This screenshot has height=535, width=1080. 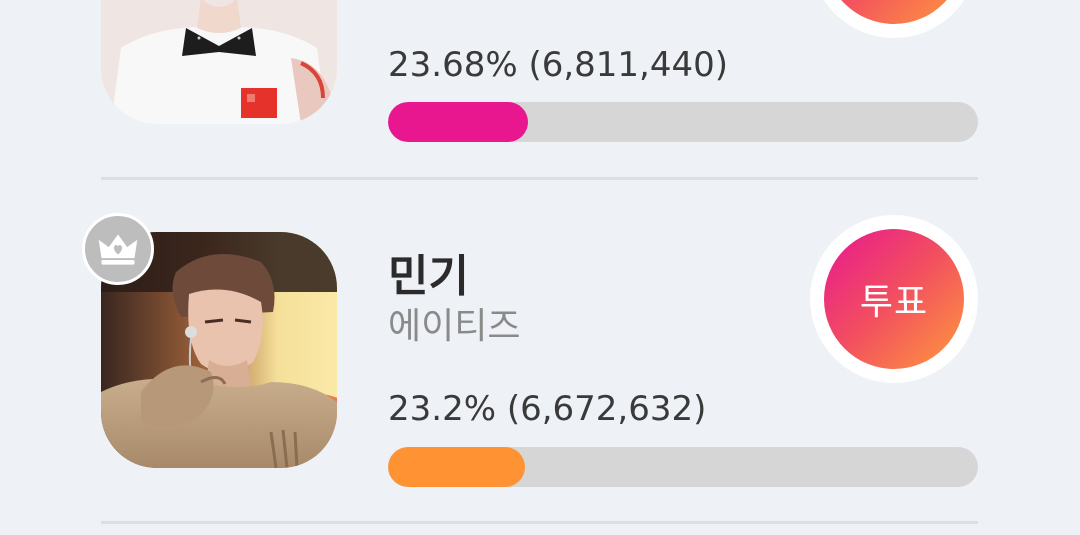 I want to click on candidate-photo, so click(x=219, y=62).